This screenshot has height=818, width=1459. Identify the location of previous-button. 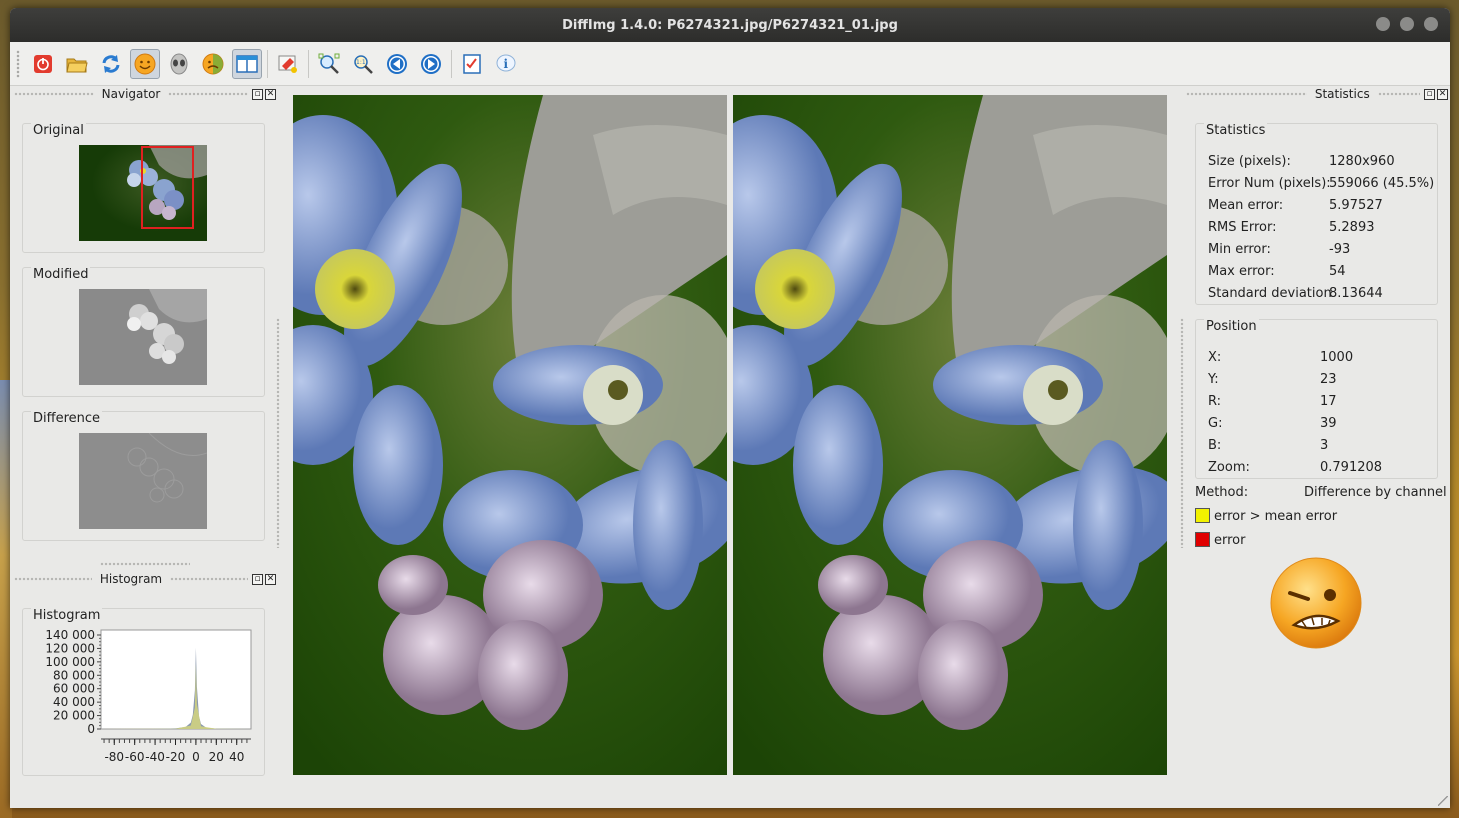
(397, 64).